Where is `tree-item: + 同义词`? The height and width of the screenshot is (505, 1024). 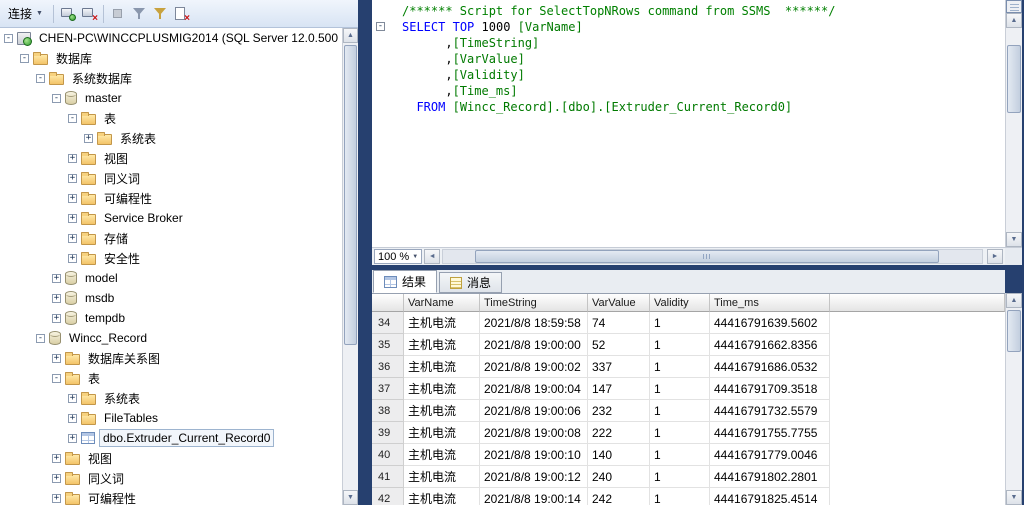 tree-item: + 同义词 is located at coordinates (171, 478).